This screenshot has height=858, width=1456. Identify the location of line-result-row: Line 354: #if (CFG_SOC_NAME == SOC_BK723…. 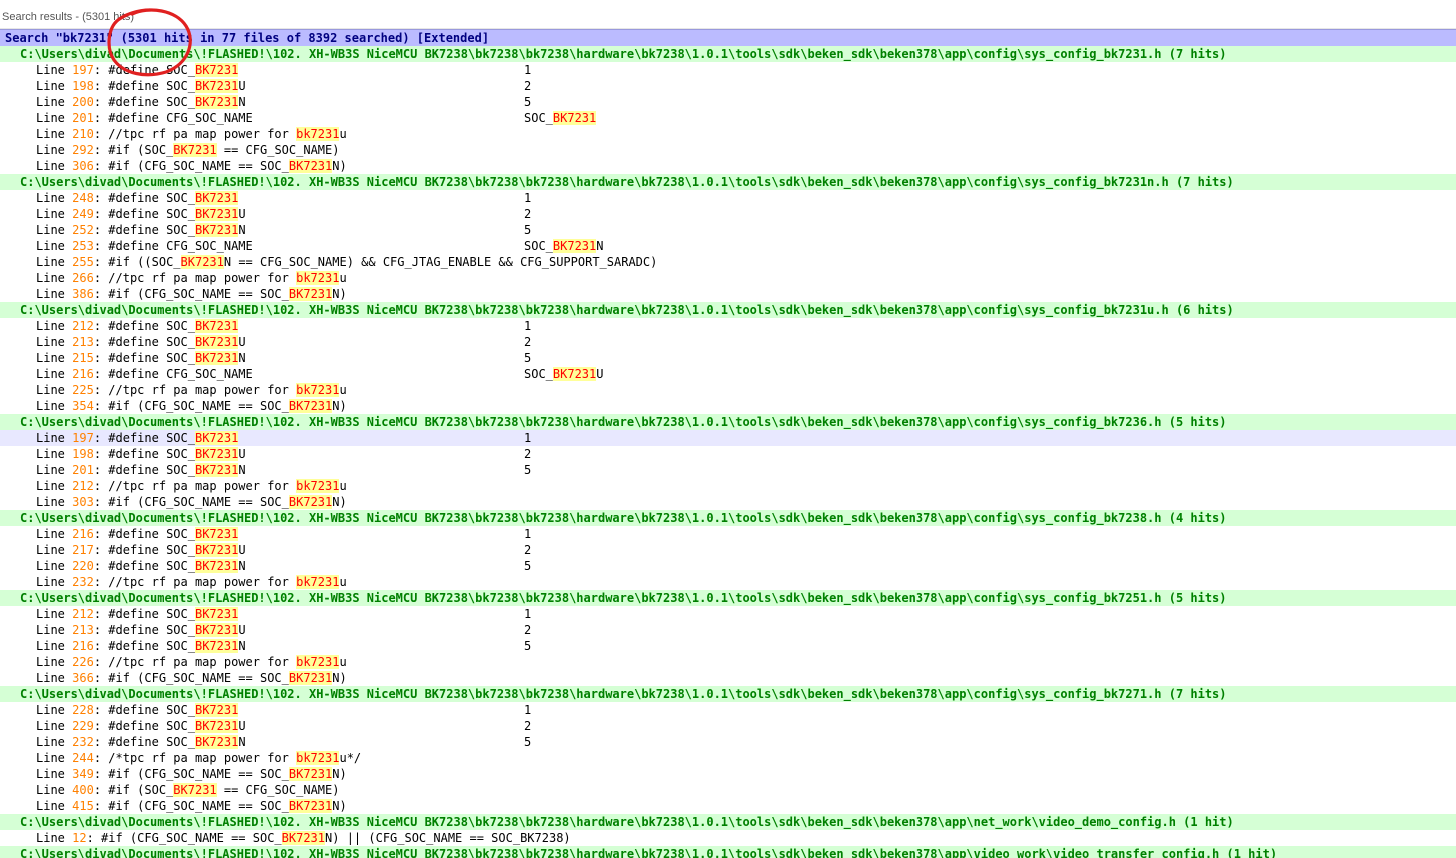
(728, 406).